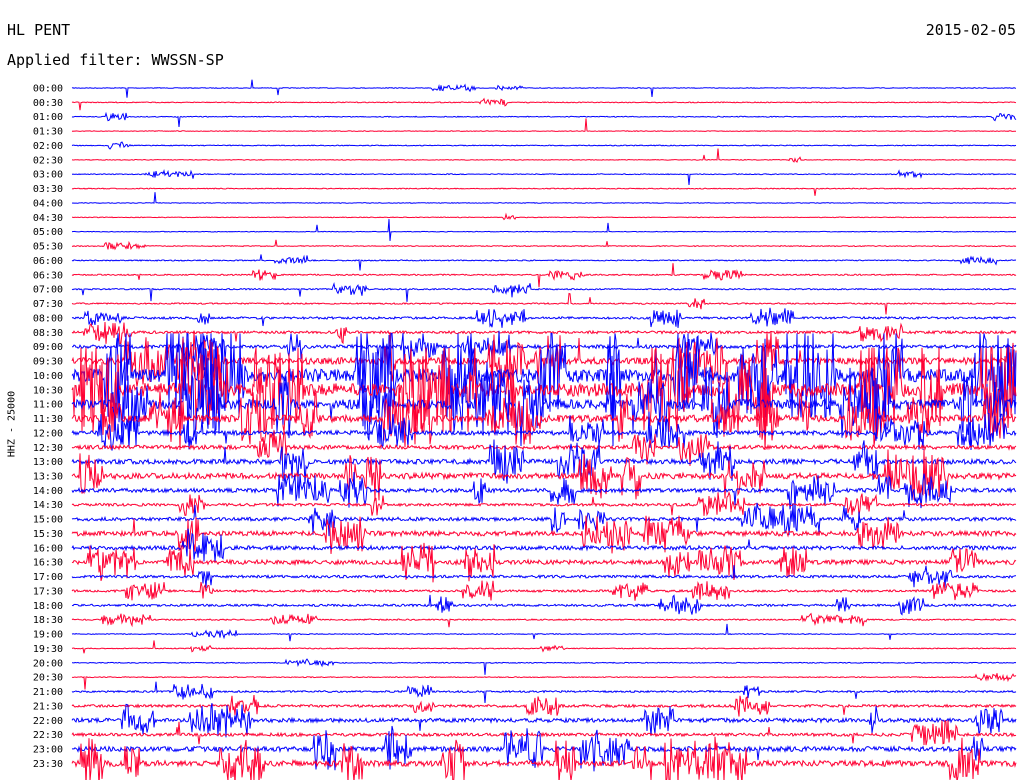 The image size is (1024, 780). I want to click on time-tick-label: 01:30, so click(48, 132).